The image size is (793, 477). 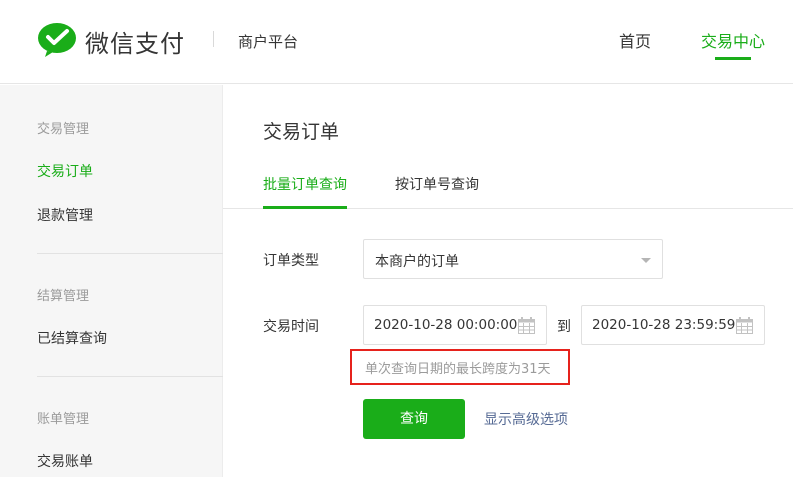 What do you see at coordinates (305, 207) in the screenshot?
I see `tab-active-underline` at bounding box center [305, 207].